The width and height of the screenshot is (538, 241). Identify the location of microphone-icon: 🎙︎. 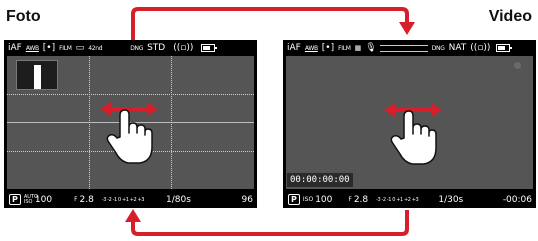
(370, 48).